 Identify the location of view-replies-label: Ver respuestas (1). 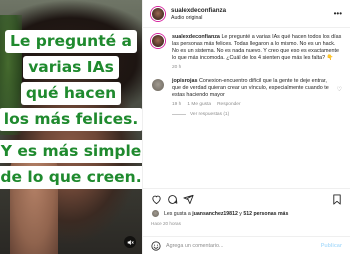
(209, 114).